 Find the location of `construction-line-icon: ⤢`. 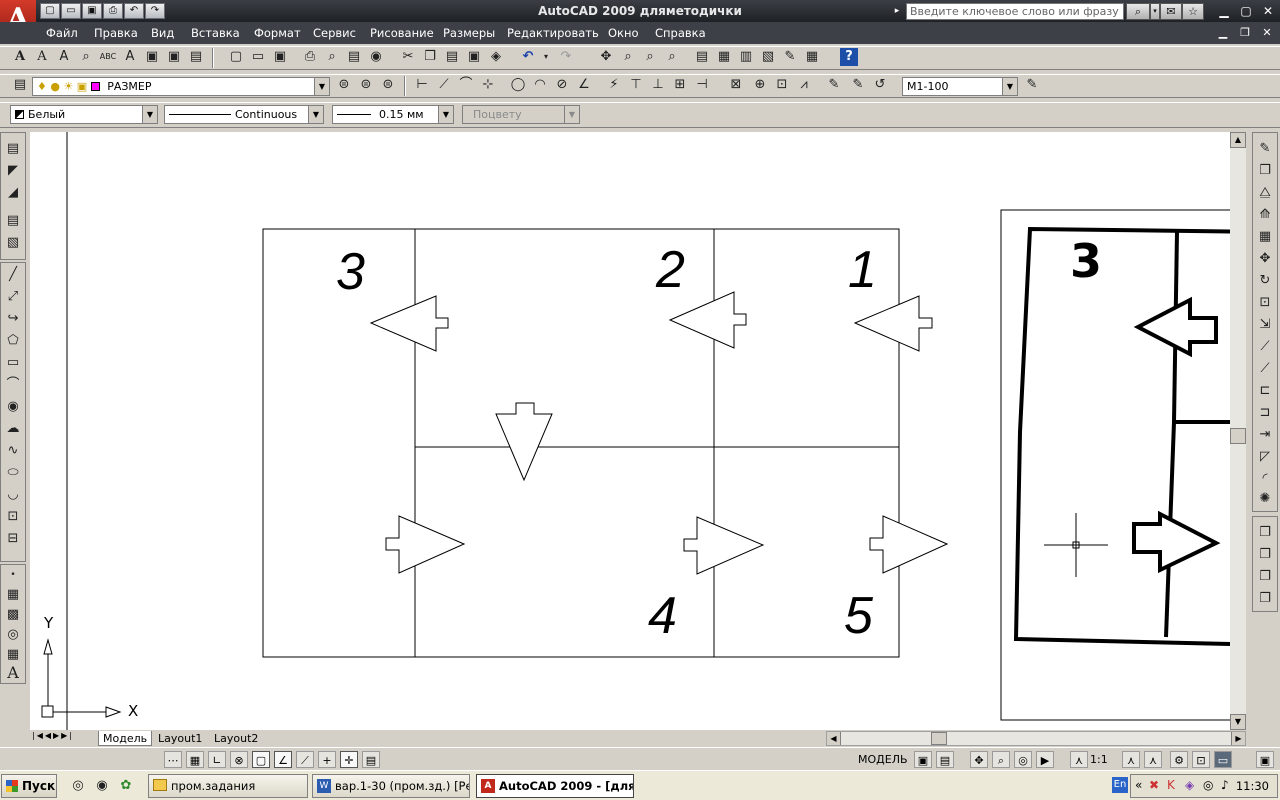

construction-line-icon: ⤢ is located at coordinates (13, 297).